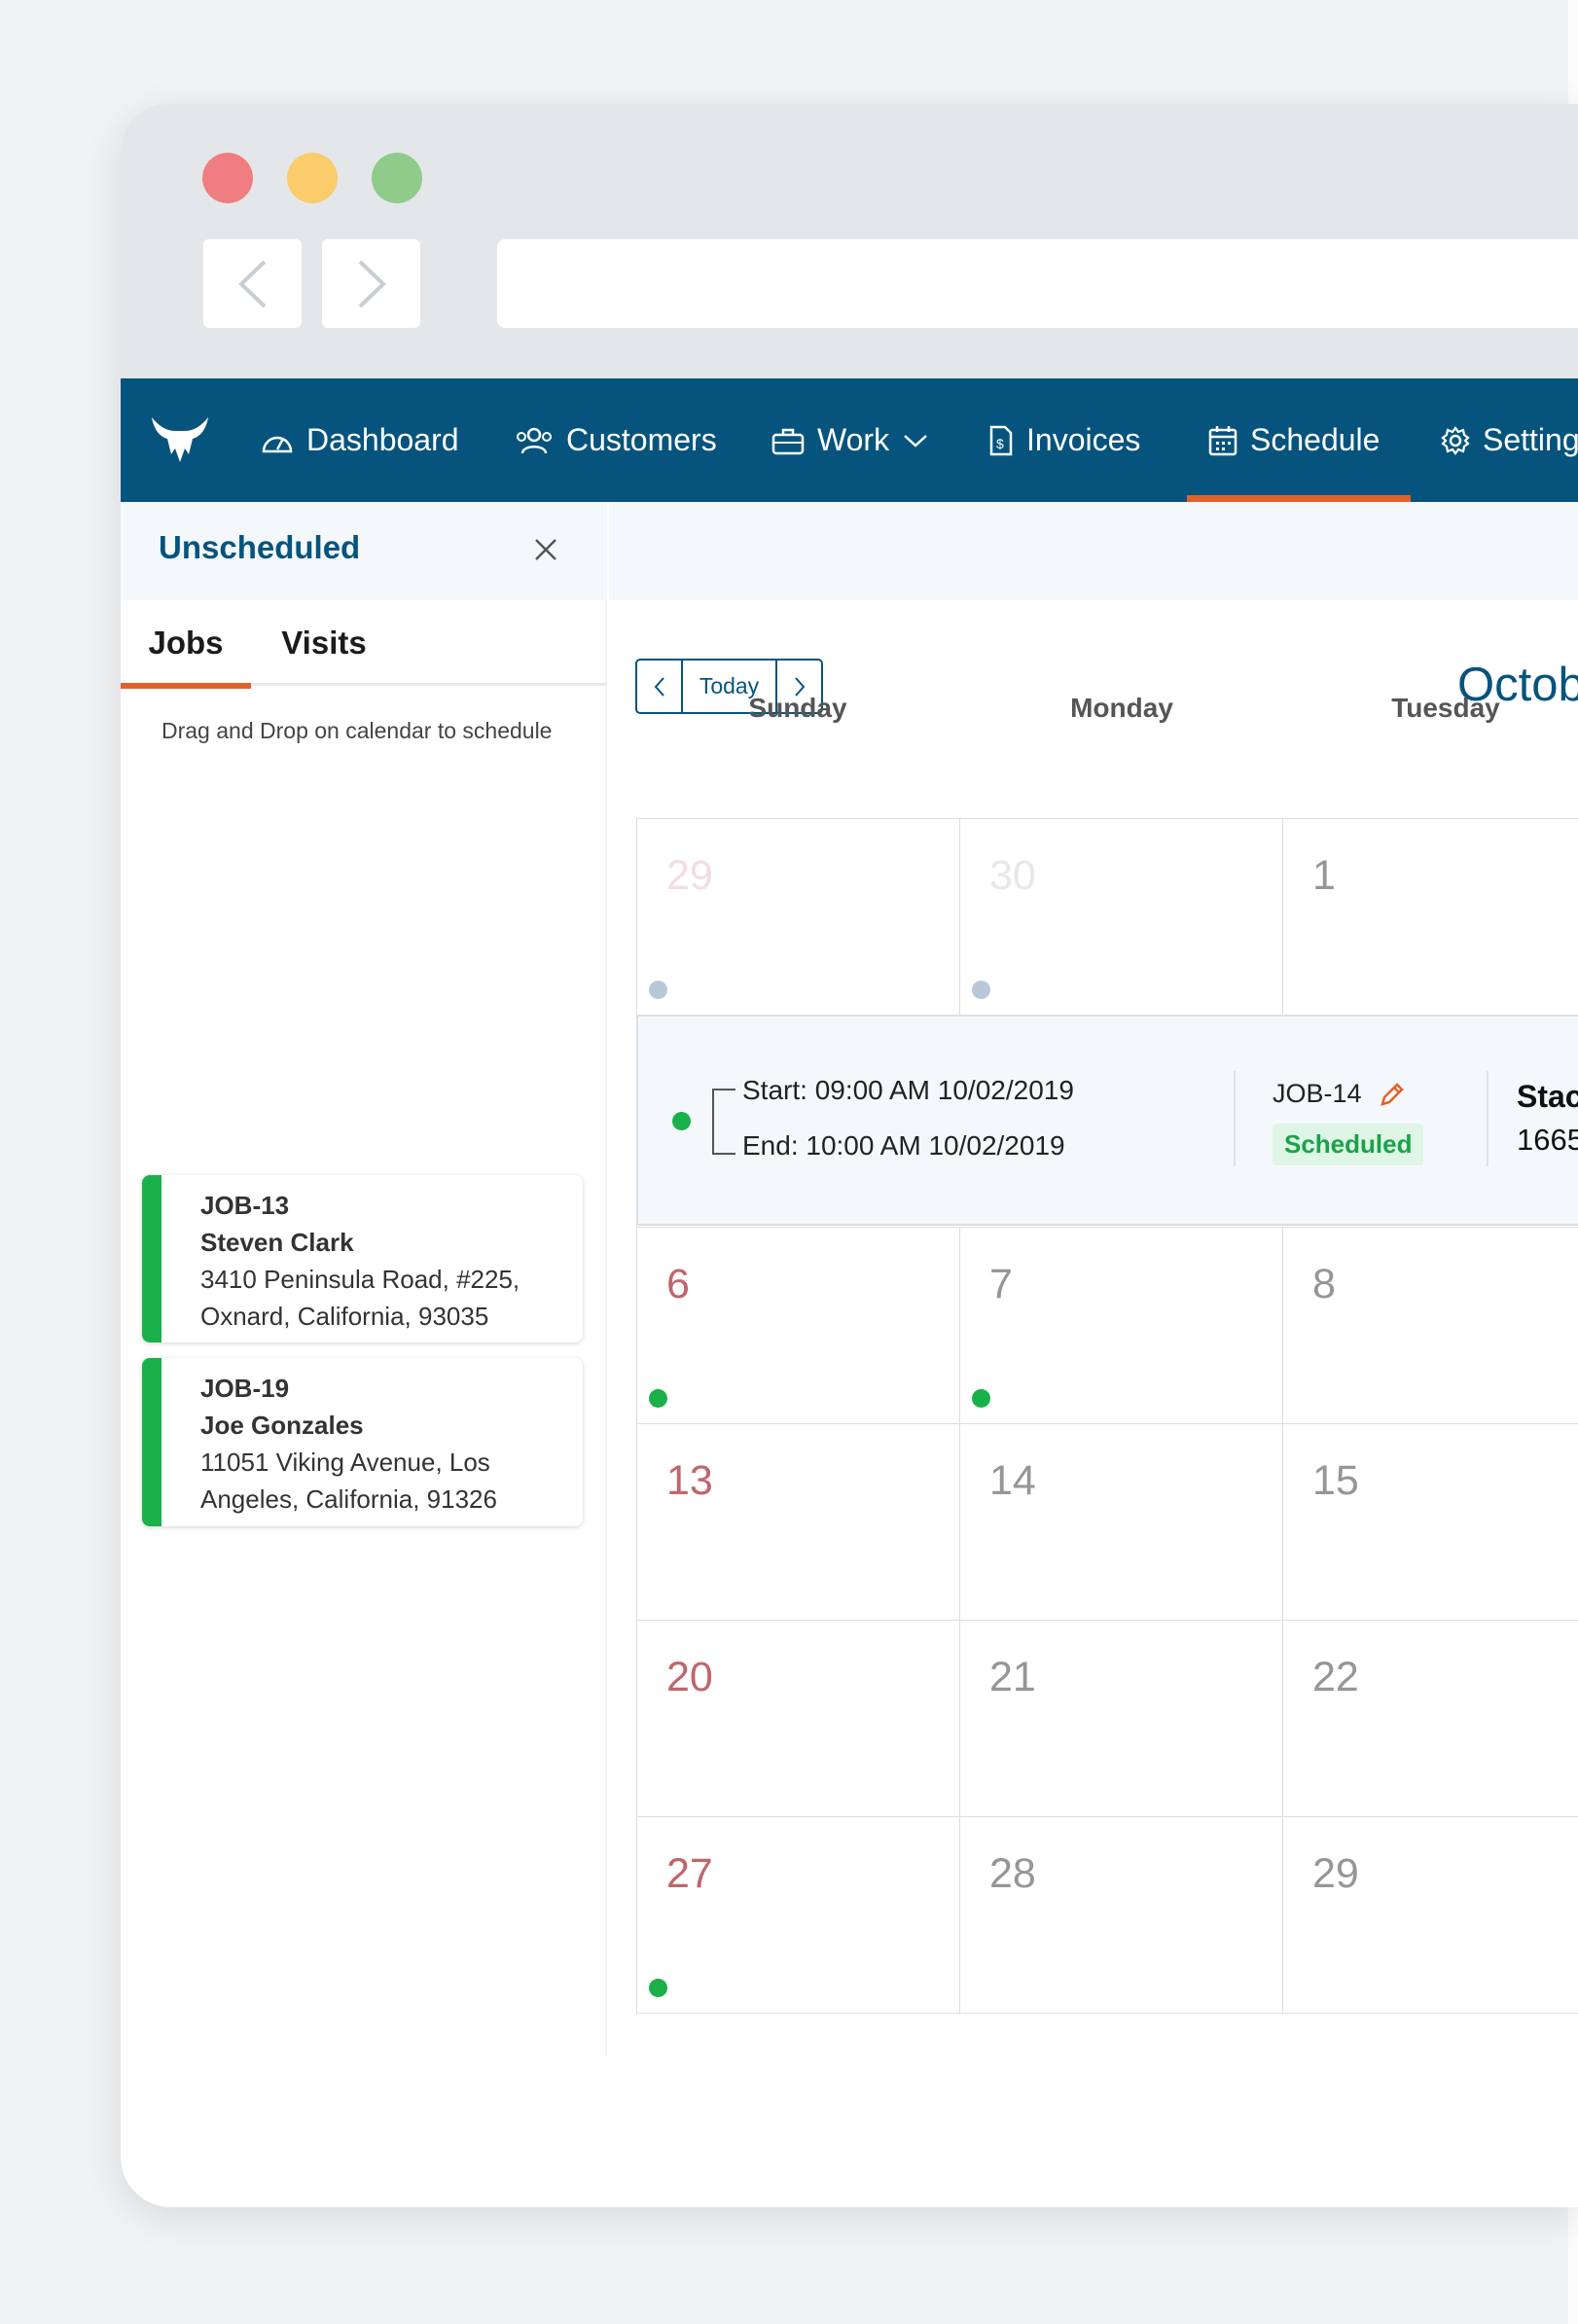  What do you see at coordinates (348, 1499) in the screenshot?
I see `job-address-line2: Angeles, California, 91326` at bounding box center [348, 1499].